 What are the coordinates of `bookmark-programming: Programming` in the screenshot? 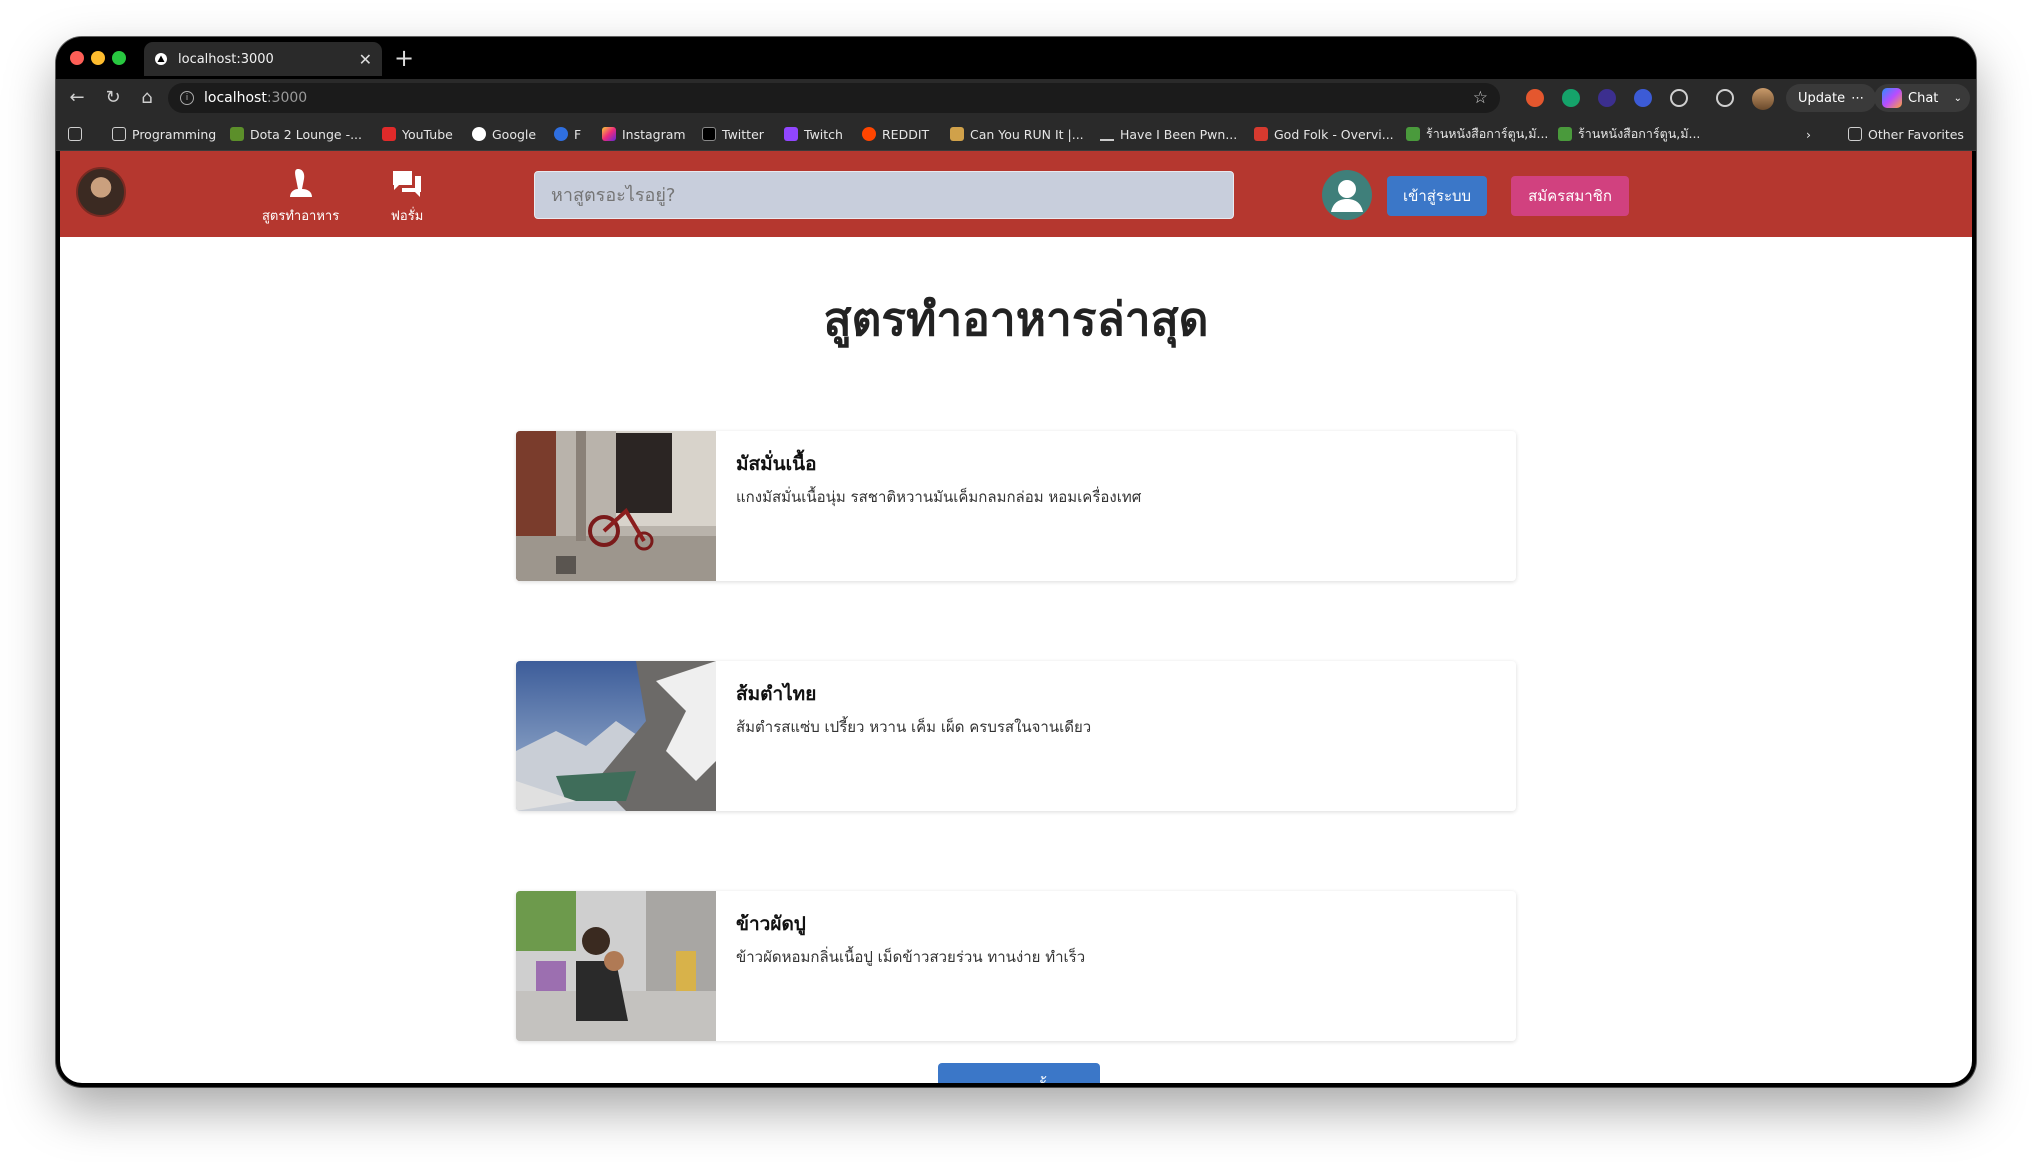 It's located at (164, 134).